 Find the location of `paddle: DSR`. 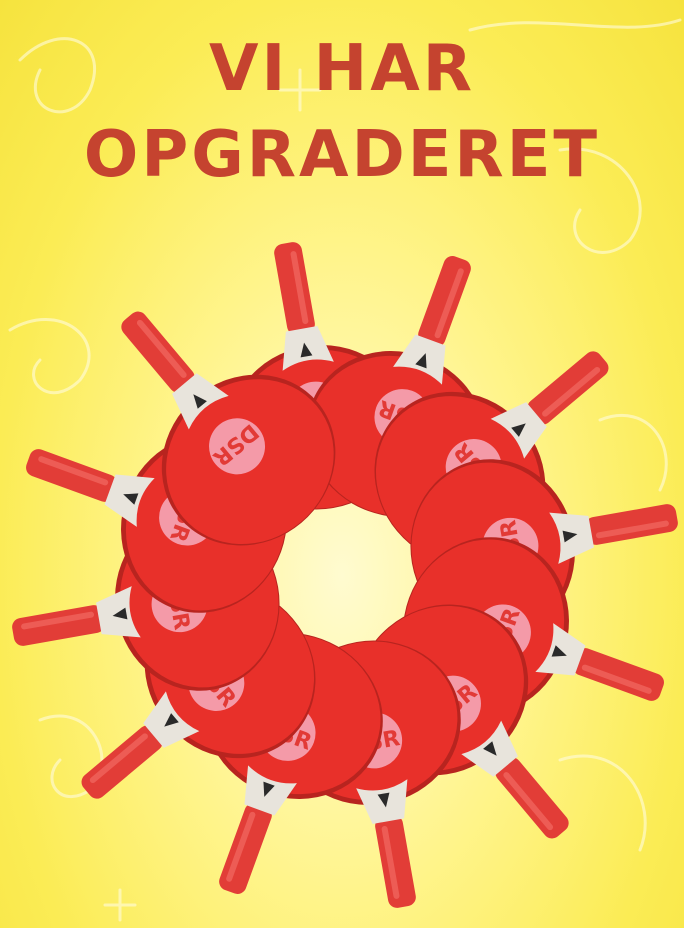

paddle: DSR is located at coordinates (228, 428).